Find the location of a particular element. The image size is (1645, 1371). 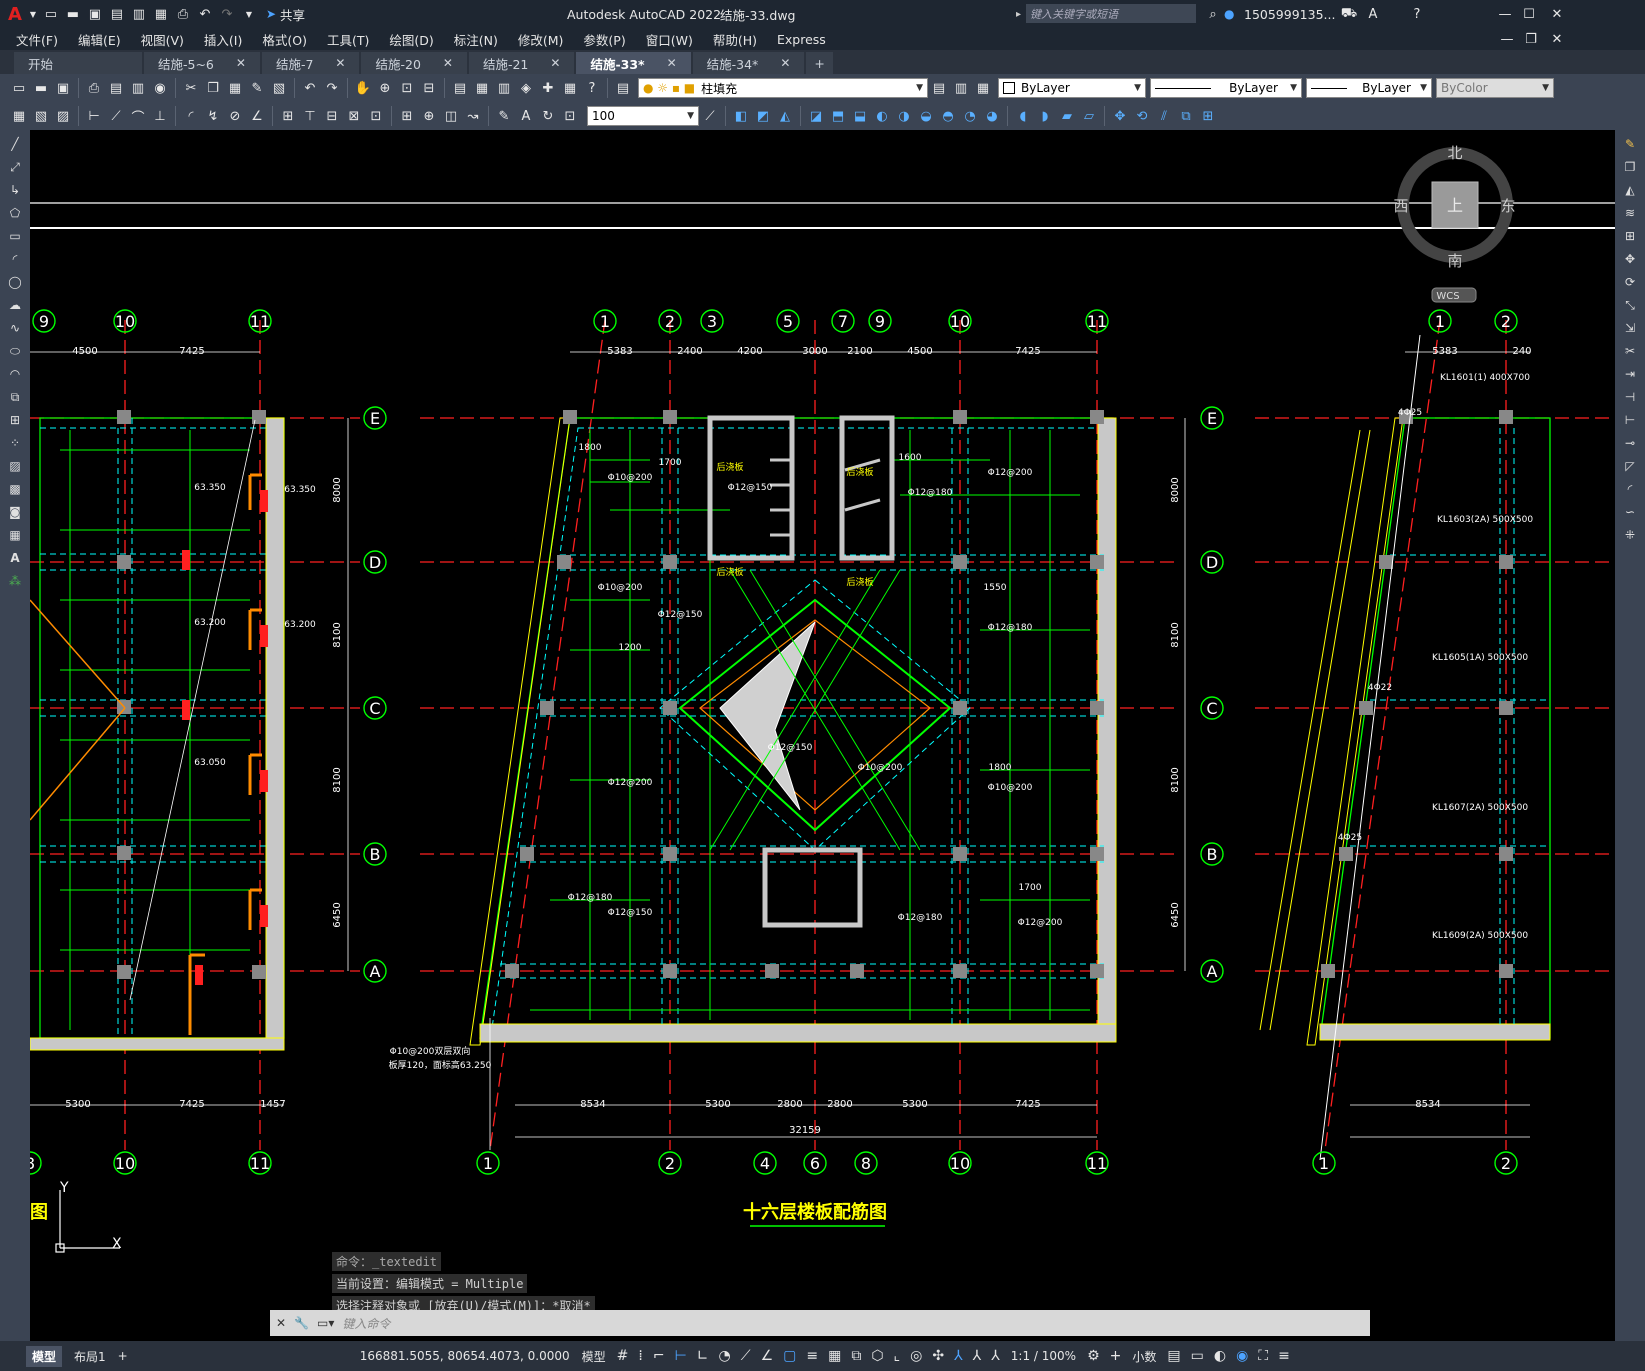

viewcube-north: 北 is located at coordinates (1454, 153).